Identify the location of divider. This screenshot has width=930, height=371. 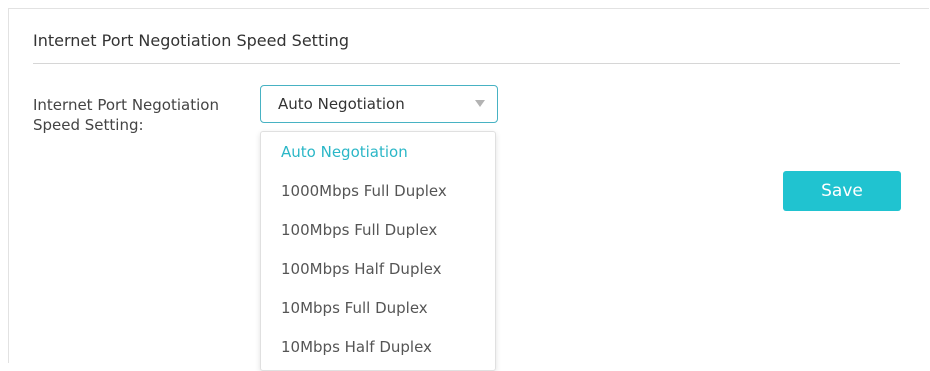
(466, 63).